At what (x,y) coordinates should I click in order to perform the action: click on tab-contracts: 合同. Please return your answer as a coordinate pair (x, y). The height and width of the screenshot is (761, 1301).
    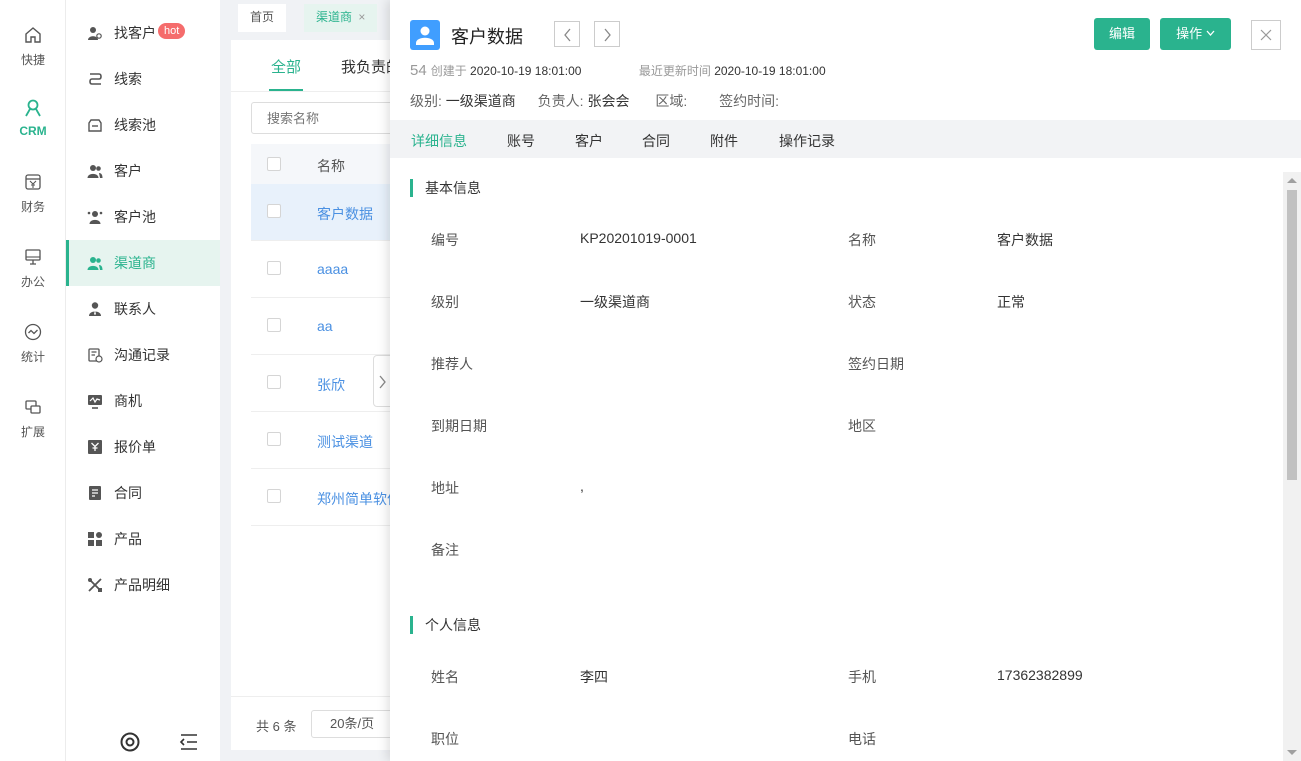
    Looking at the image, I should click on (656, 141).